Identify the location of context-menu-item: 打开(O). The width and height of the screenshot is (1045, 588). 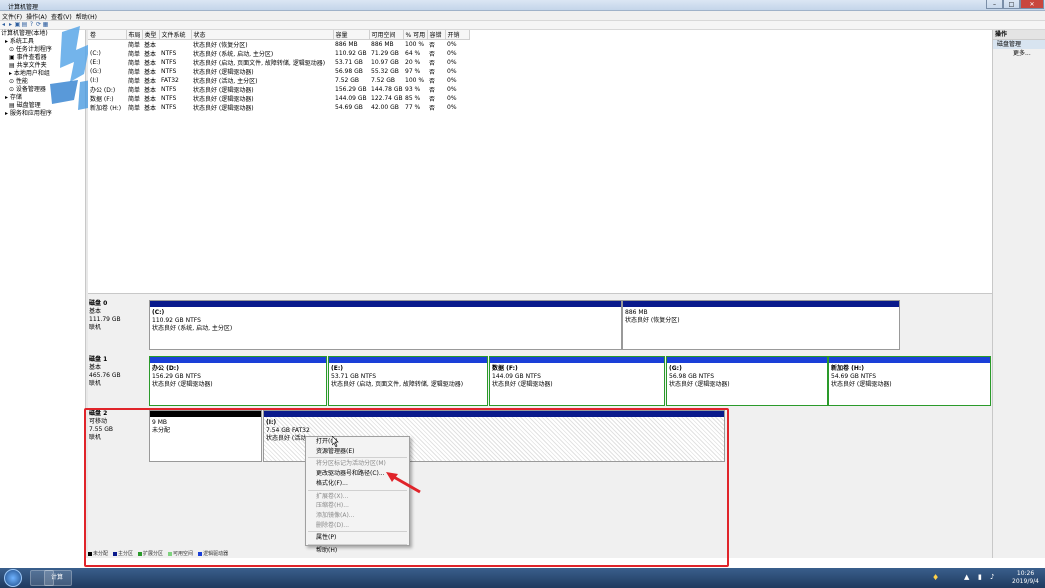
(357, 442).